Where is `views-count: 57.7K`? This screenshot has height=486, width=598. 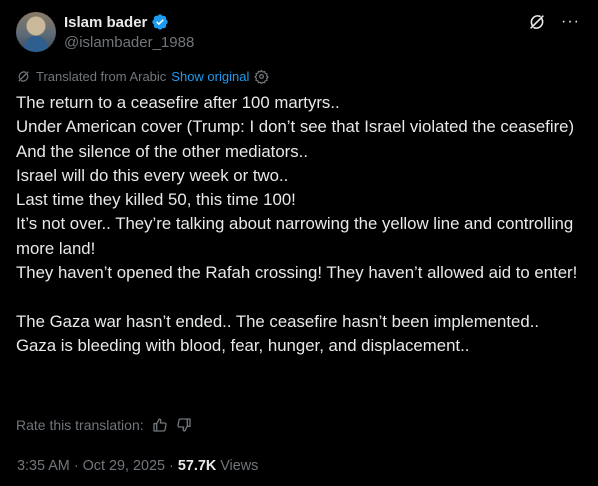
views-count: 57.7K is located at coordinates (197, 466).